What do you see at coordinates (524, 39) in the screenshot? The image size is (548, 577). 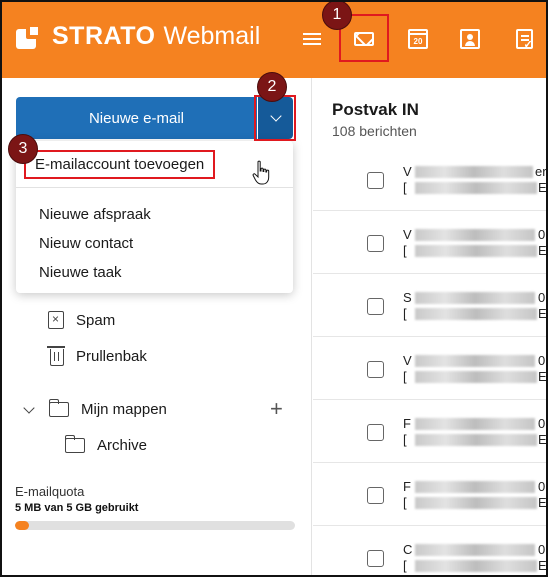 I see `tasks-icon` at bounding box center [524, 39].